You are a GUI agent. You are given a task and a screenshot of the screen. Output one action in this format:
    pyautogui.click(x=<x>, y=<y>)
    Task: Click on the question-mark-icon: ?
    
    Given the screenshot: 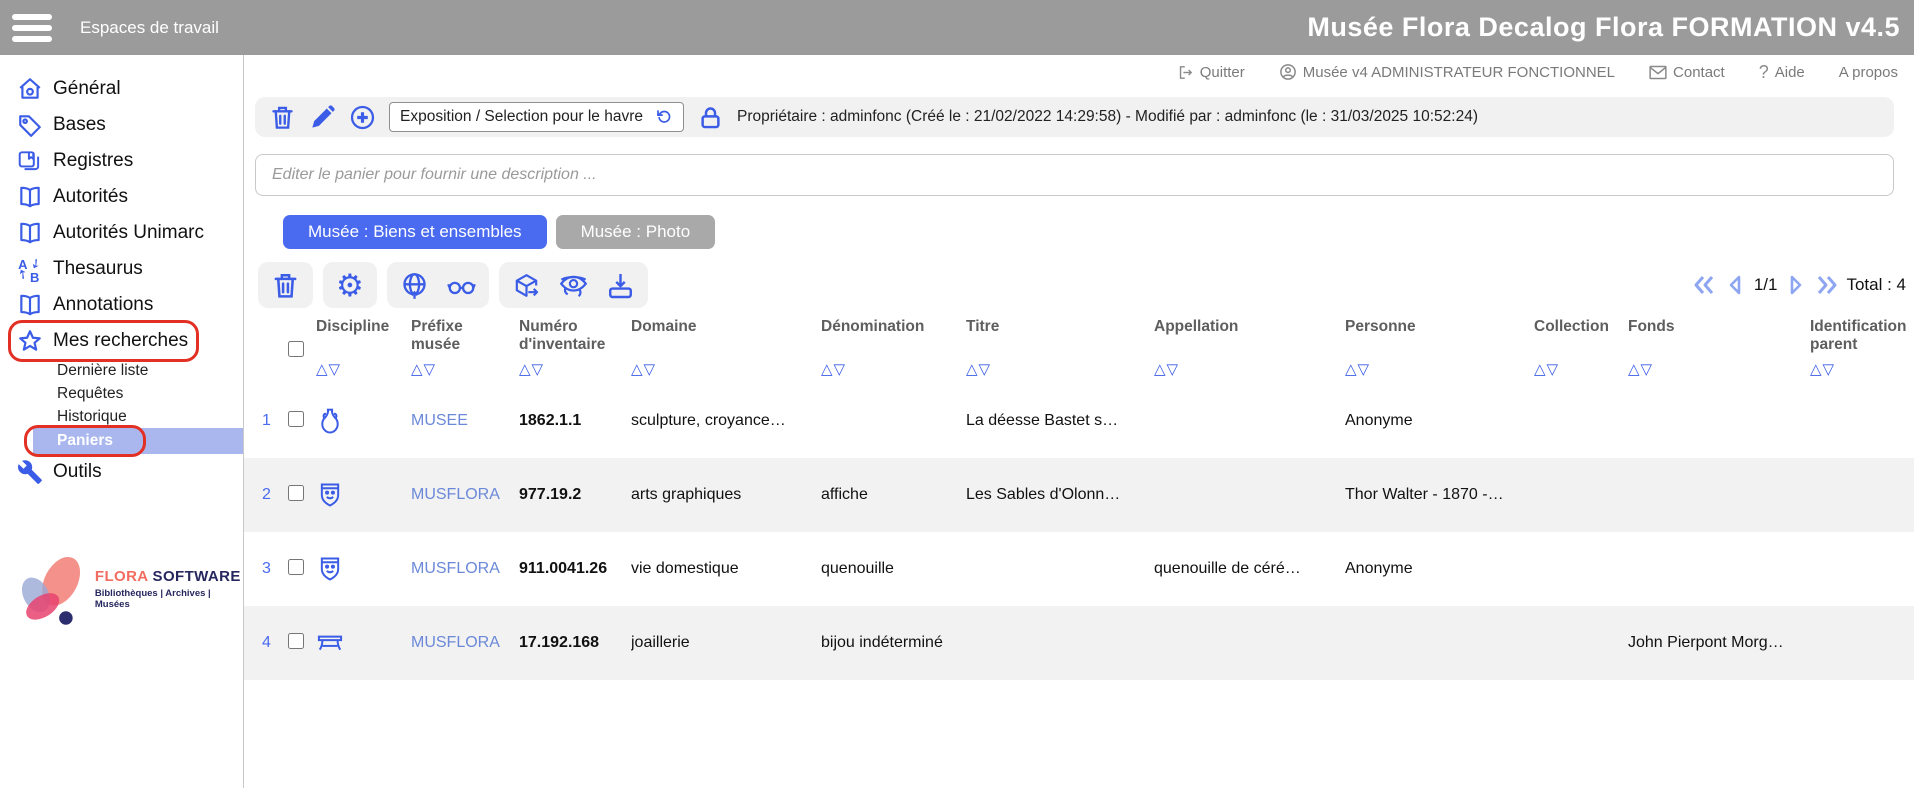 What is the action you would take?
    pyautogui.click(x=1763, y=71)
    